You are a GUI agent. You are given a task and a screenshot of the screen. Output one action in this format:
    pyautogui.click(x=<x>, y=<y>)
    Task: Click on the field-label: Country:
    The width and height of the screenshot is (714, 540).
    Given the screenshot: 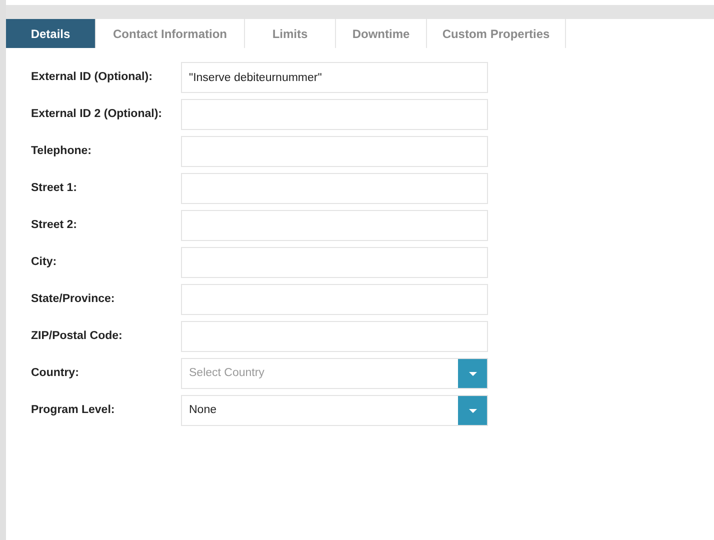 What is the action you would take?
    pyautogui.click(x=55, y=373)
    